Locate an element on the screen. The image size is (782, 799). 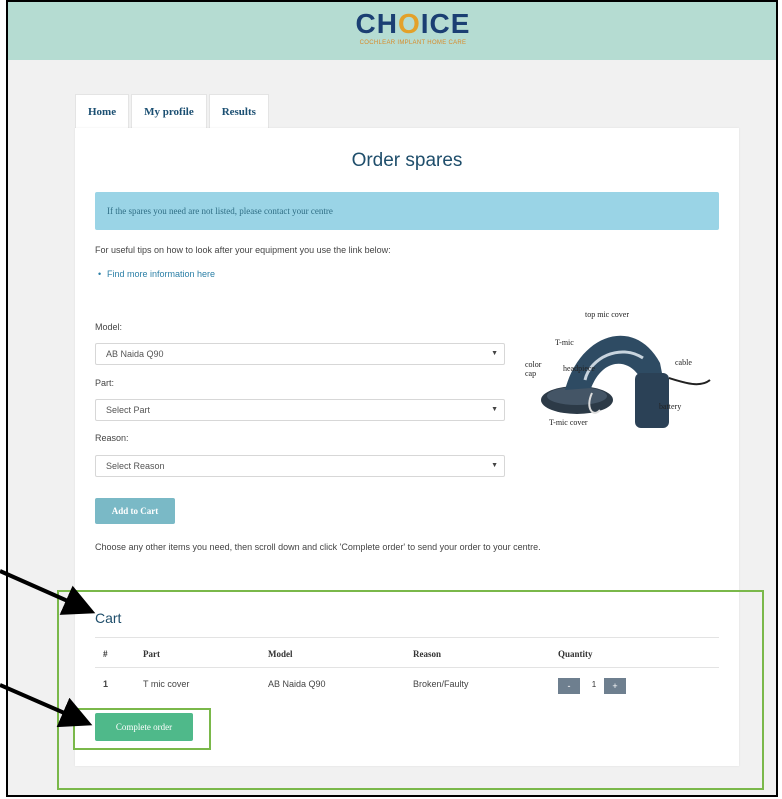
arrow-to-cart is located at coordinates (48, 592).